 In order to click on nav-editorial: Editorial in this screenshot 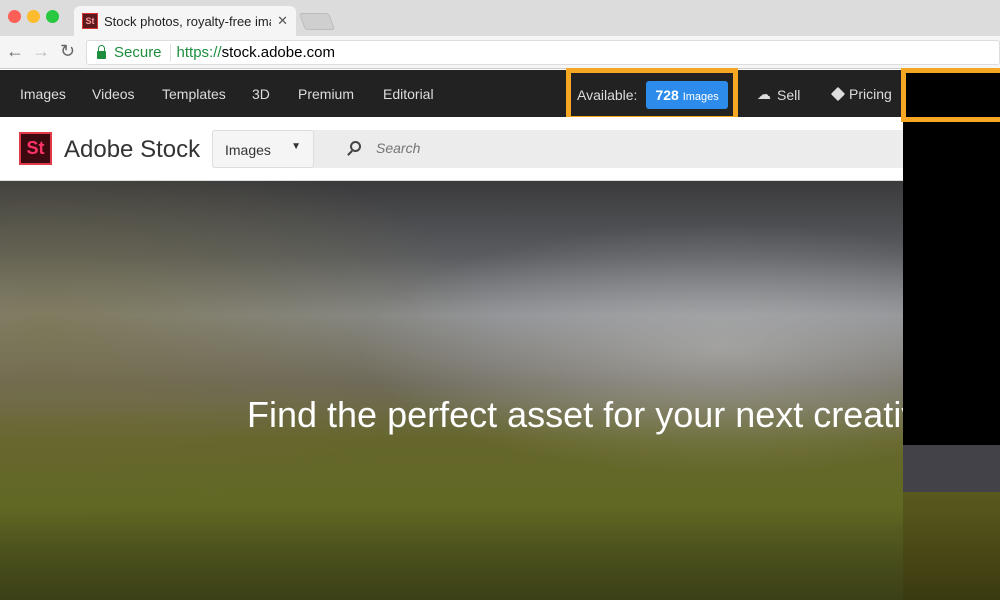, I will do `click(408, 94)`.